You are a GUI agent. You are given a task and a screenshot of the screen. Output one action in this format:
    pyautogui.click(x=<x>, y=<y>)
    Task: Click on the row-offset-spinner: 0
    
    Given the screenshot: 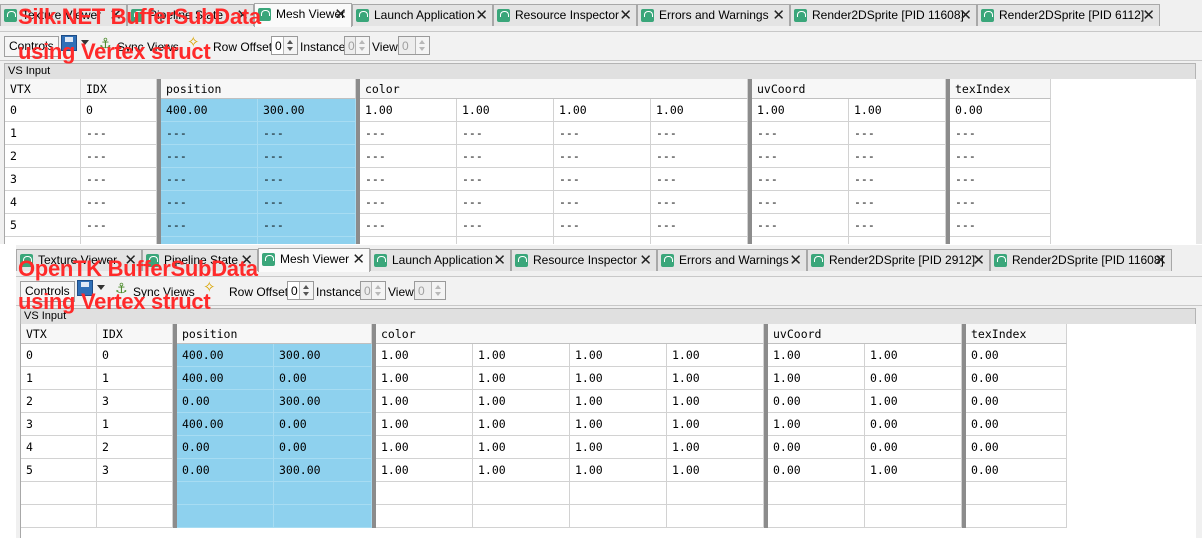 What is the action you would take?
    pyautogui.click(x=300, y=290)
    